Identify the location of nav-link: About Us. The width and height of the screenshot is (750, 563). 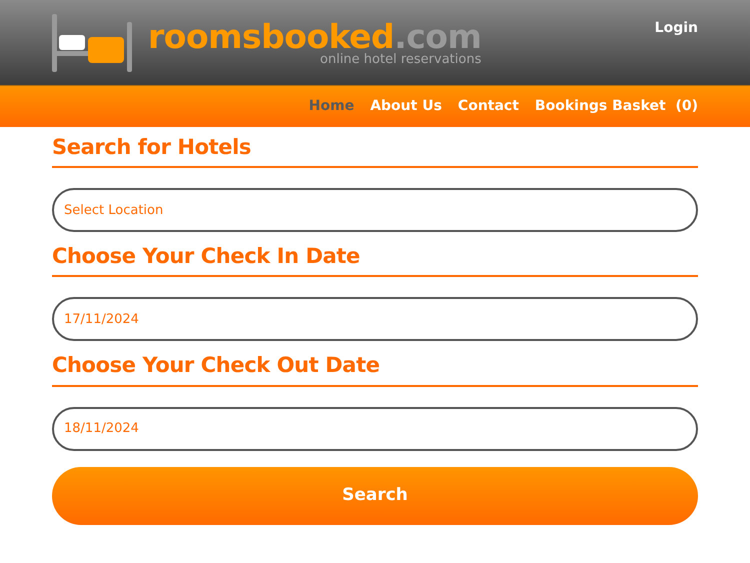
(406, 106).